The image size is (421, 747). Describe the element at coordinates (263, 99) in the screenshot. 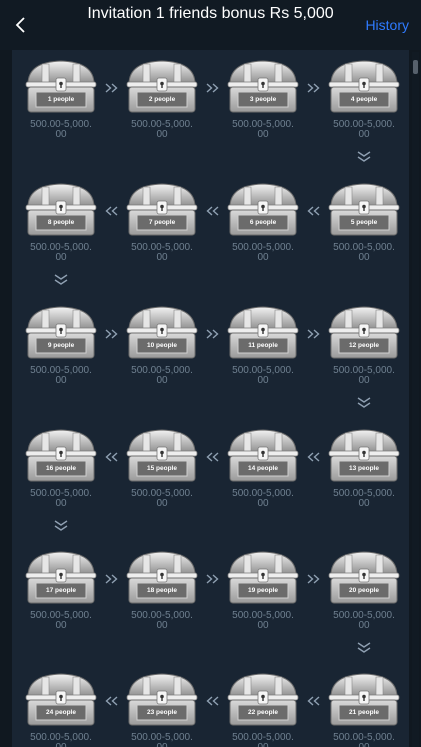

I see `chest-people-label: 3 people` at that location.